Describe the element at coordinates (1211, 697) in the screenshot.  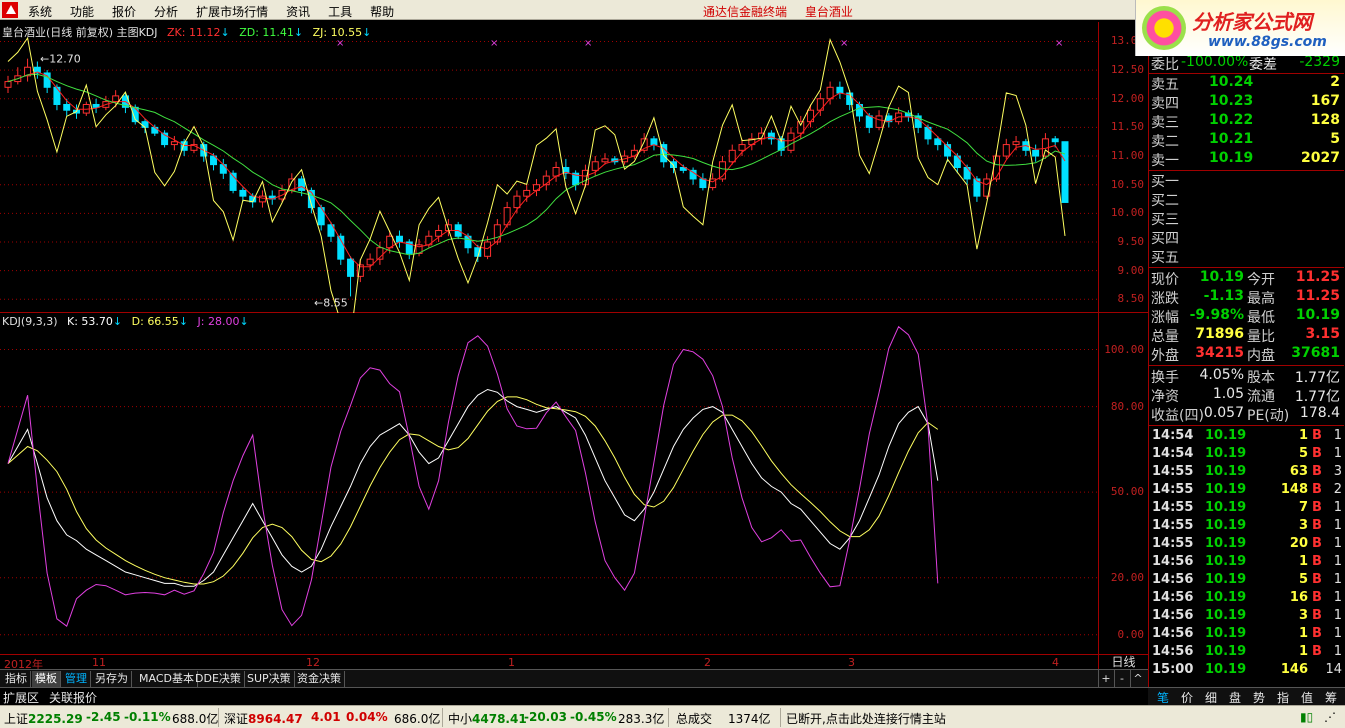
I see `quote-tab-2: 细` at that location.